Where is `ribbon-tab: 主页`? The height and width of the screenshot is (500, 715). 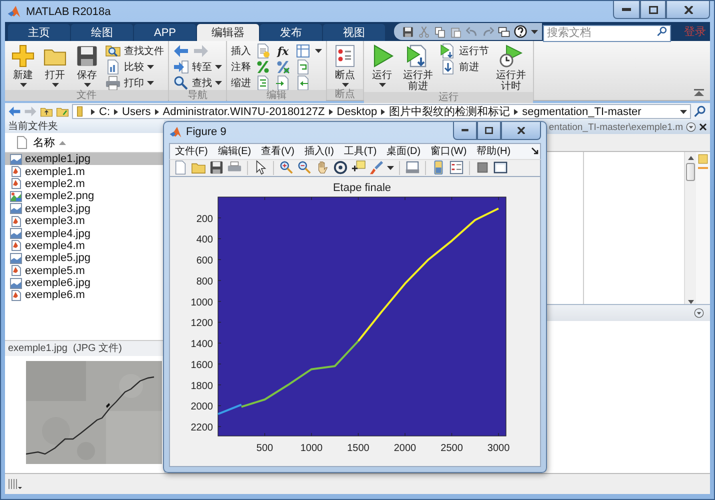 ribbon-tab: 主页 is located at coordinates (39, 32).